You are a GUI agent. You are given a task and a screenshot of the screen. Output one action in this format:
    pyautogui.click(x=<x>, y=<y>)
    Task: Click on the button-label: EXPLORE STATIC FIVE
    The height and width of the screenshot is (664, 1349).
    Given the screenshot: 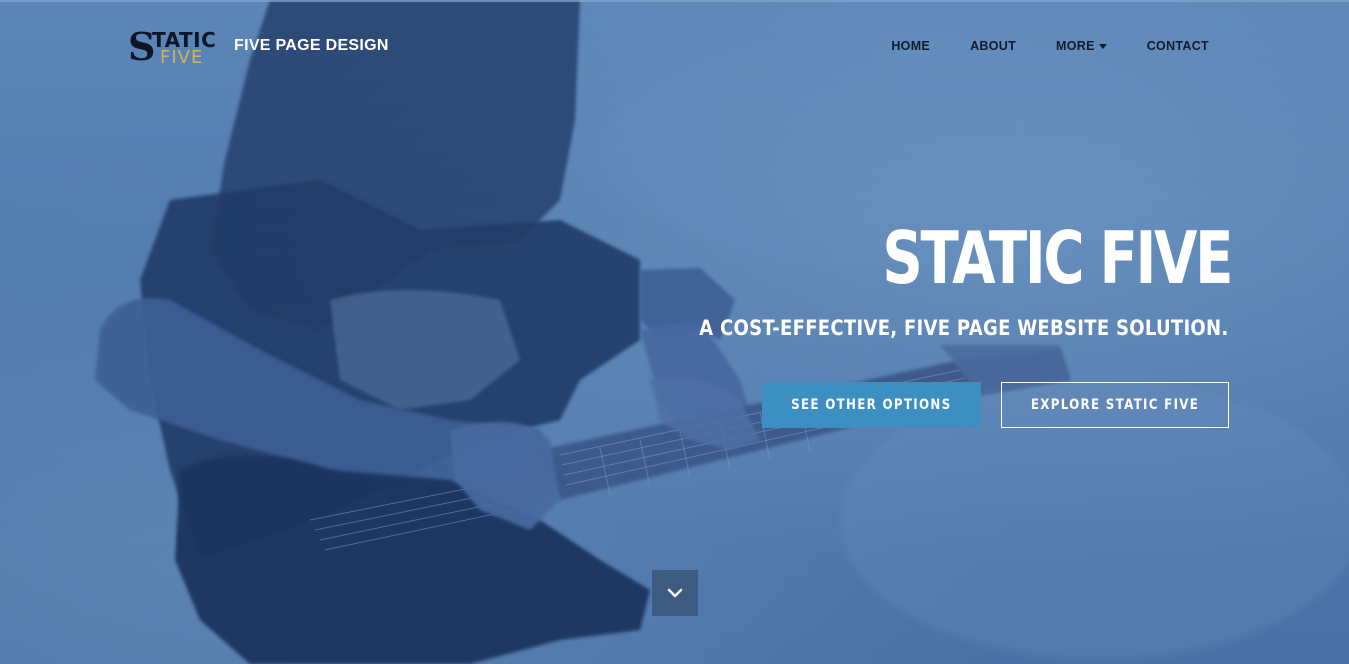 What is the action you would take?
    pyautogui.click(x=1115, y=405)
    